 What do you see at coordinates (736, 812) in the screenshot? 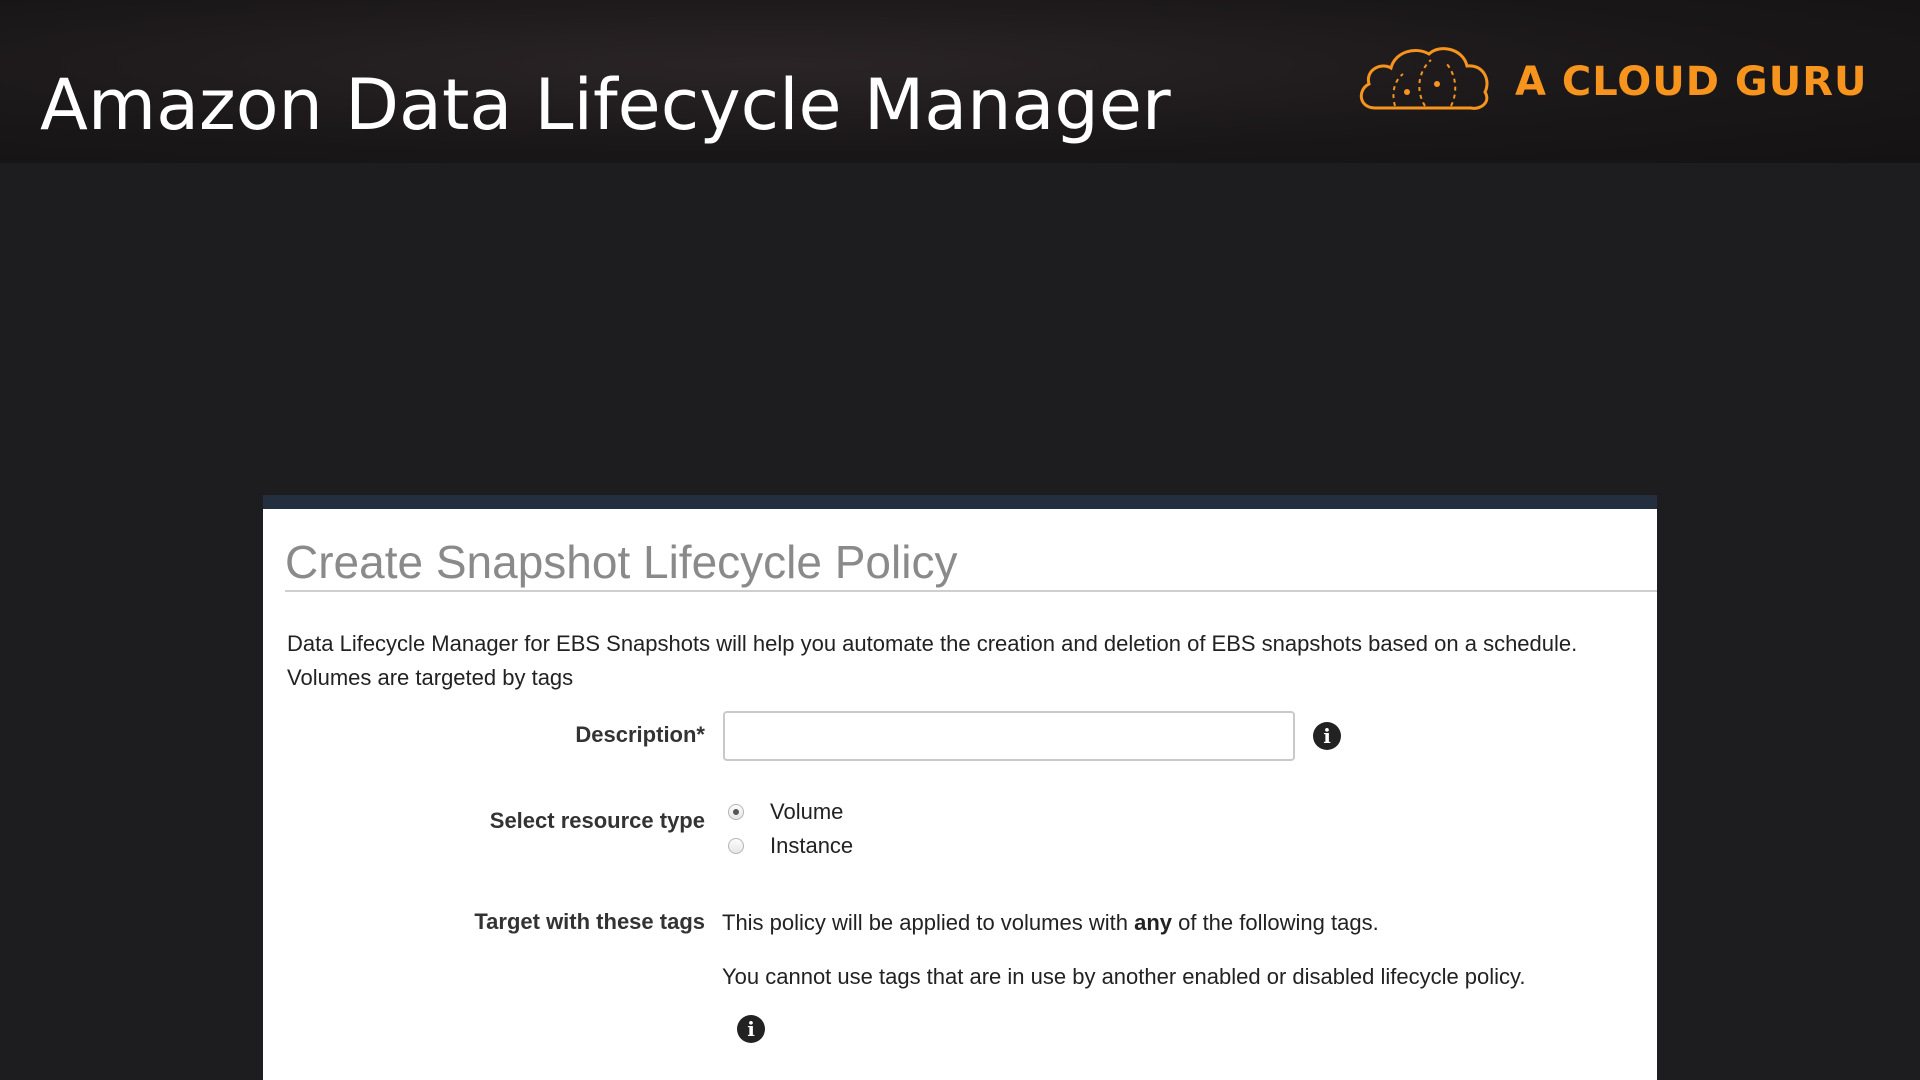
I see `volume-radio` at bounding box center [736, 812].